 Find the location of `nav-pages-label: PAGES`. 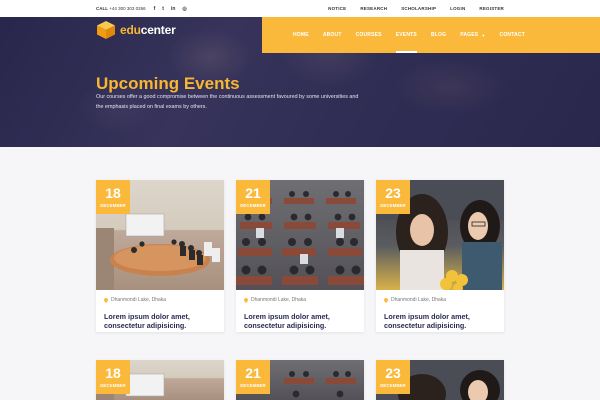

nav-pages-label: PAGES is located at coordinates (469, 35).